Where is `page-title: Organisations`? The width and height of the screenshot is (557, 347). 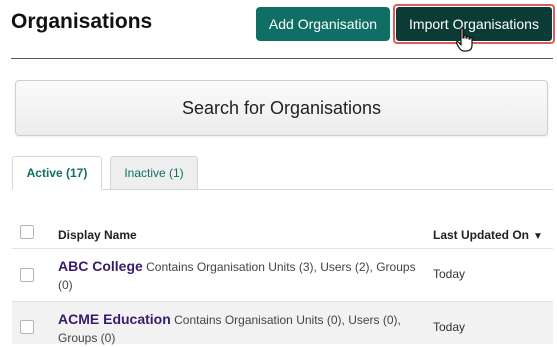 page-title: Organisations is located at coordinates (82, 21).